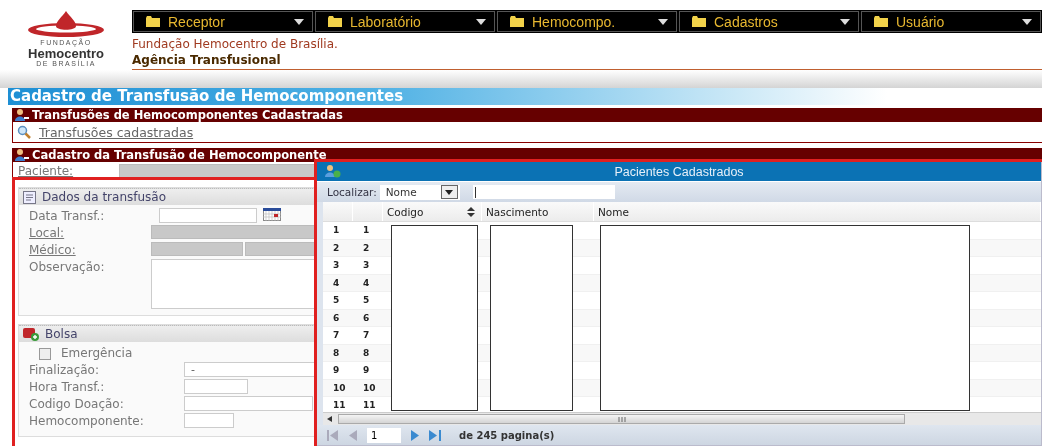 The height and width of the screenshot is (446, 1042). What do you see at coordinates (67, 267) in the screenshot?
I see `field-label: Observação:` at bounding box center [67, 267].